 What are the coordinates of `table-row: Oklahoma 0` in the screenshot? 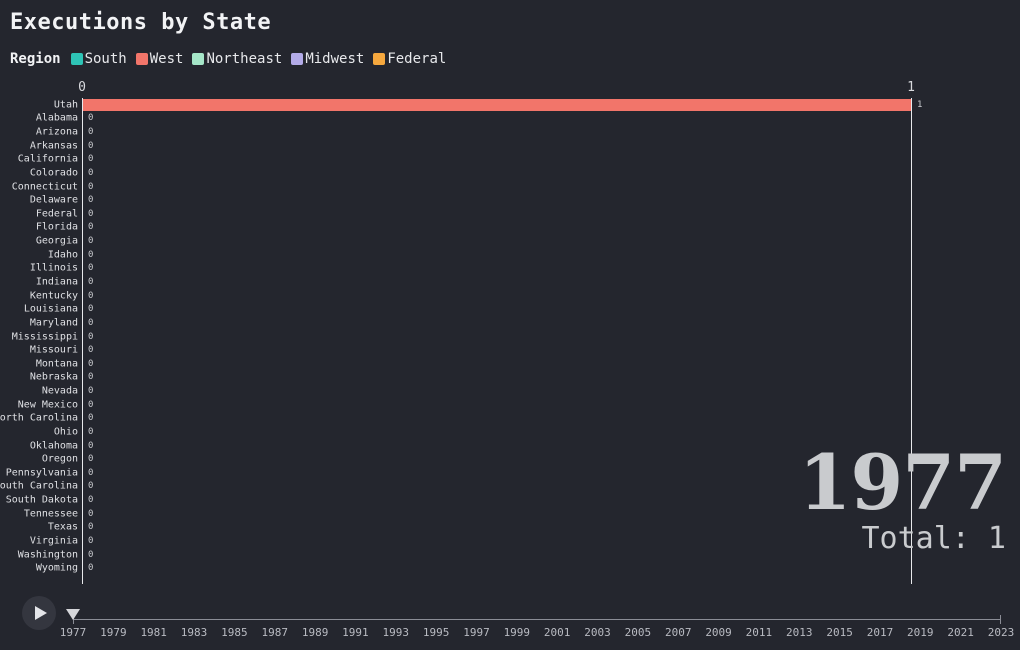 It's located at (510, 446).